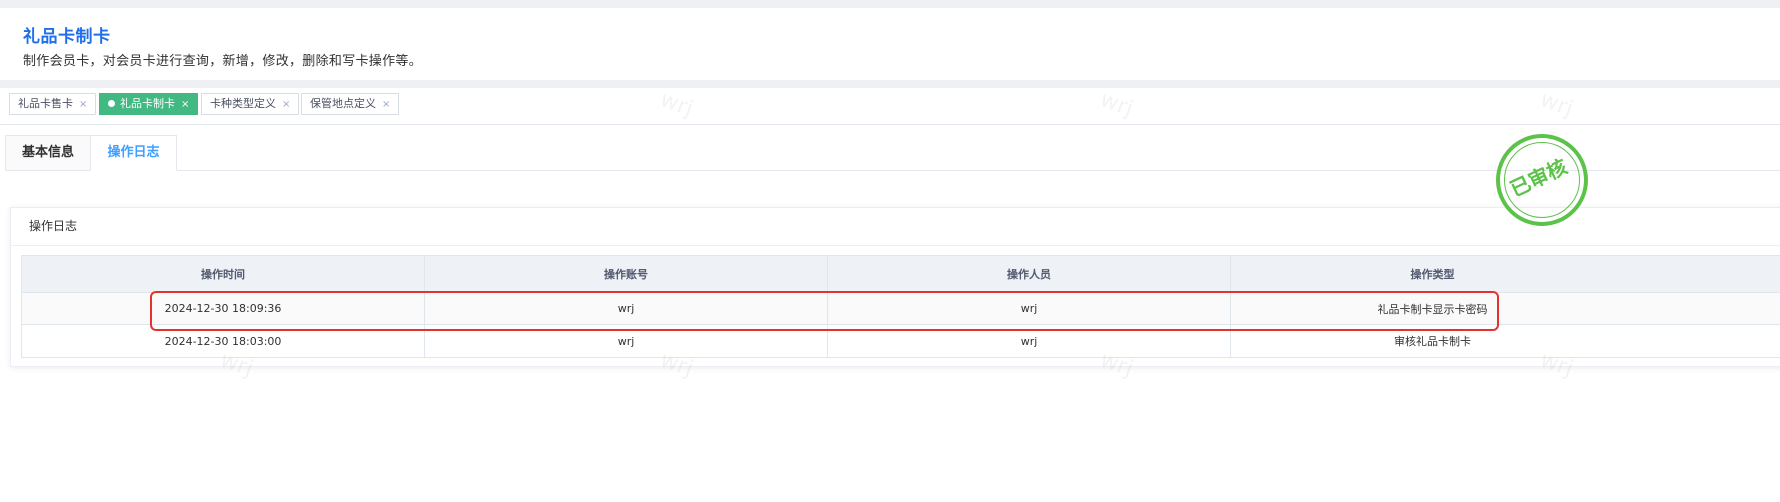 Image resolution: width=1780 pixels, height=502 pixels. I want to click on tag-label: 卡种类型定义, so click(243, 103).